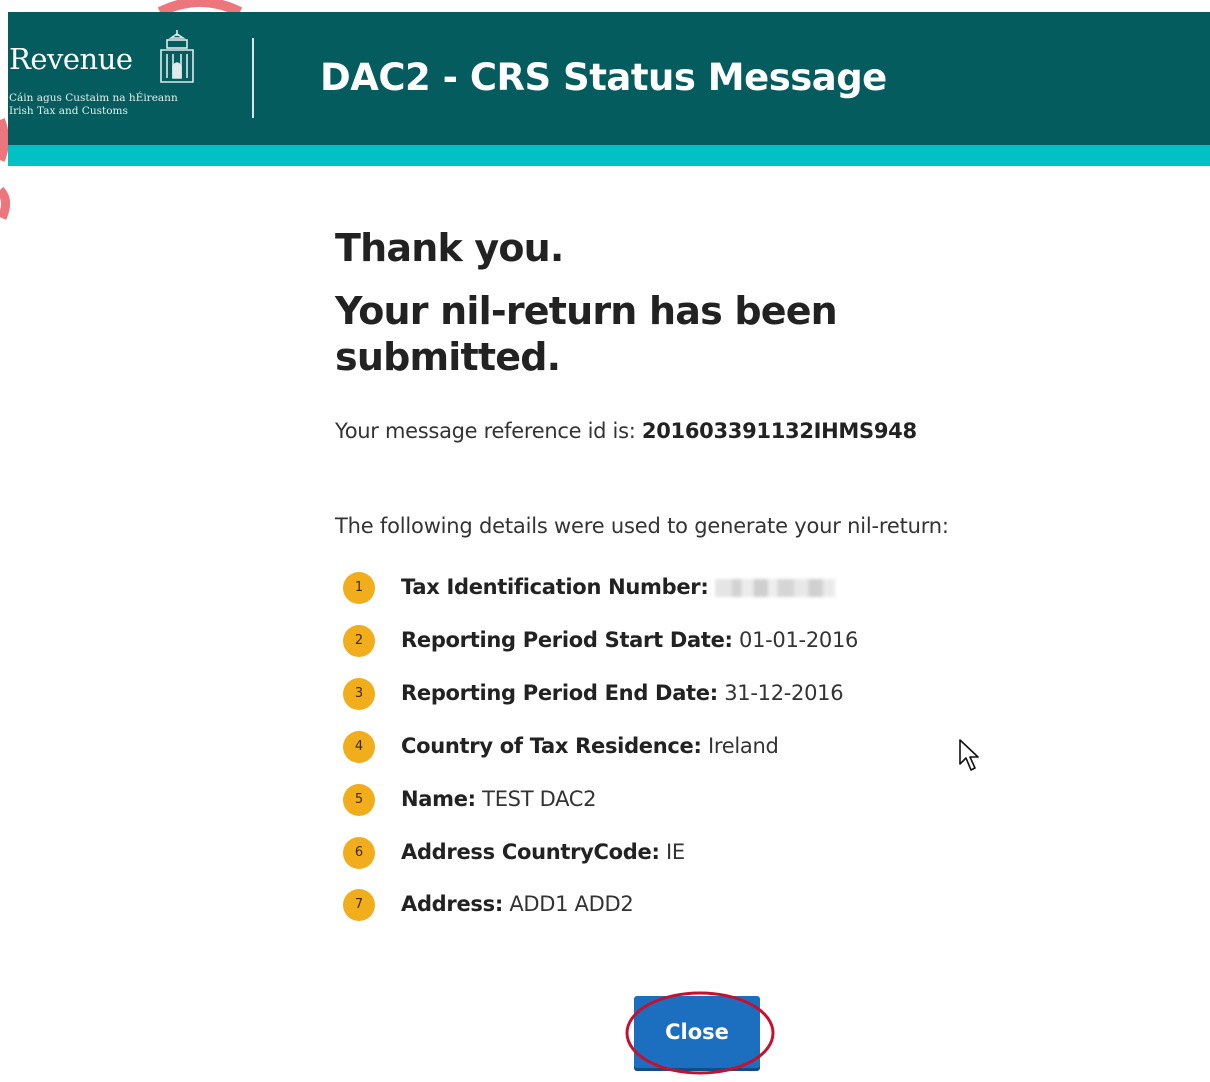 Image resolution: width=1210 pixels, height=1082 pixels. What do you see at coordinates (799, 640) in the screenshot?
I see `detail-value: 01-01-2016` at bounding box center [799, 640].